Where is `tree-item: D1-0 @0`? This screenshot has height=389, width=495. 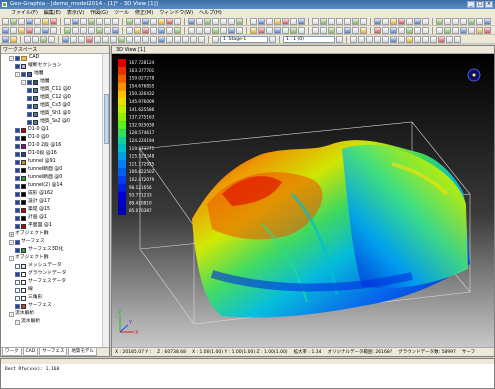 tree-item: D1-0 @0 is located at coordinates (32, 138).